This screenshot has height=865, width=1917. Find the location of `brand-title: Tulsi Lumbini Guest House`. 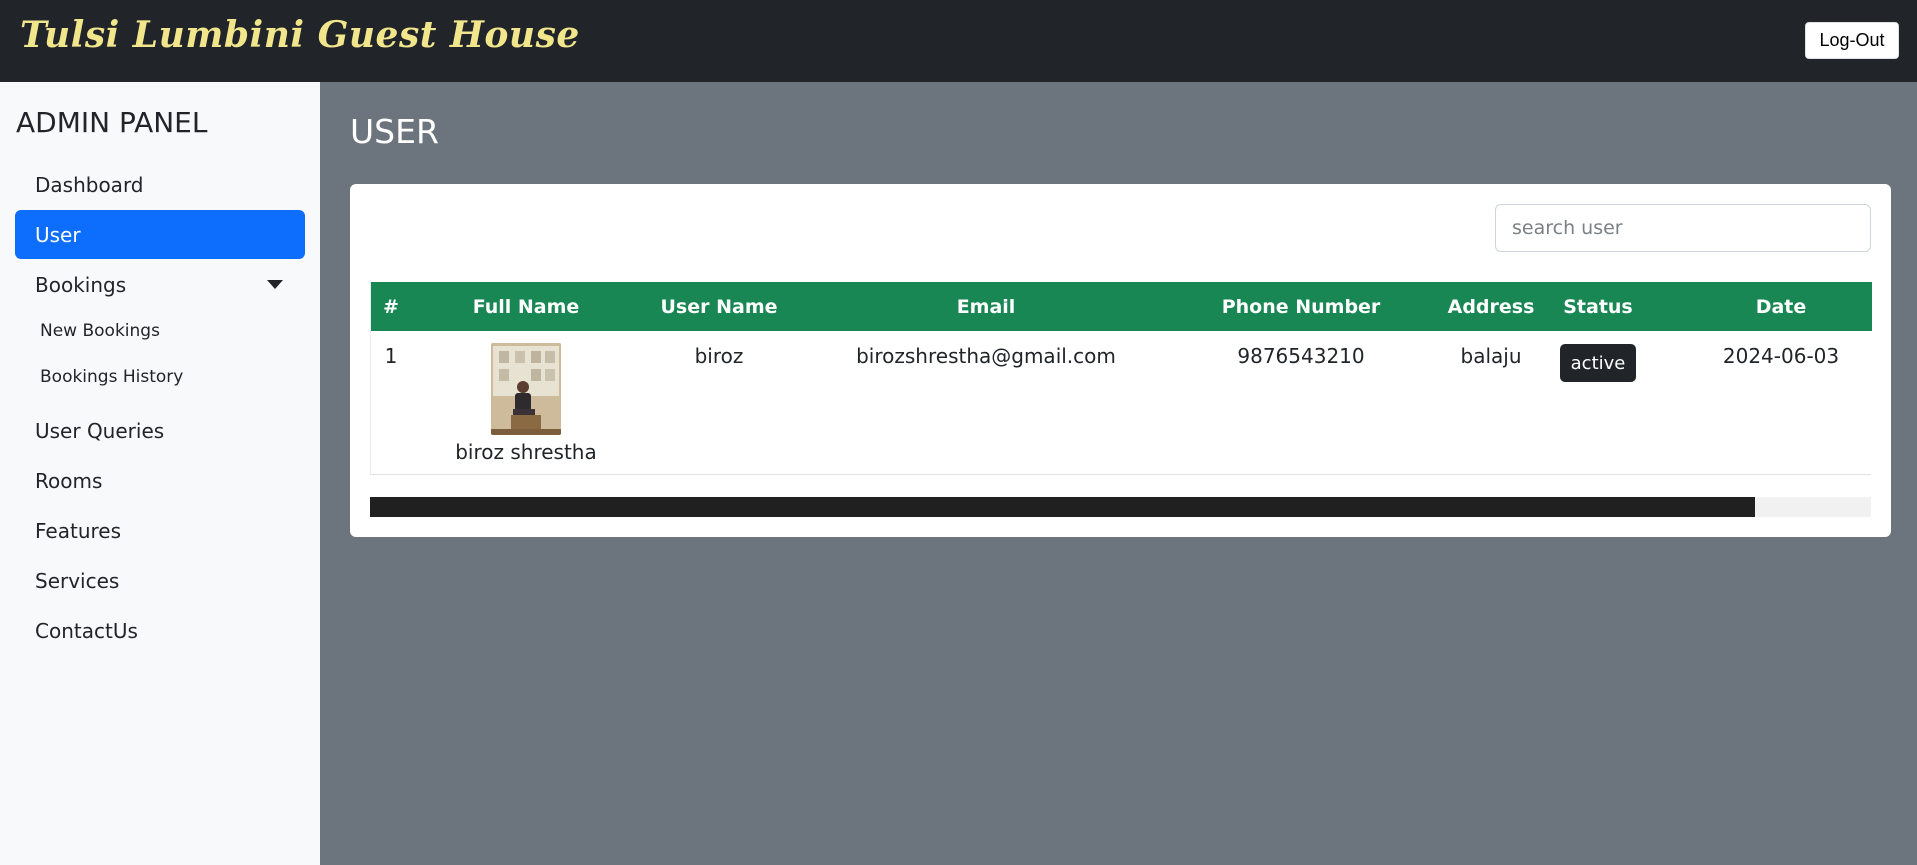

brand-title: Tulsi Lumbini Guest House is located at coordinates (300, 35).